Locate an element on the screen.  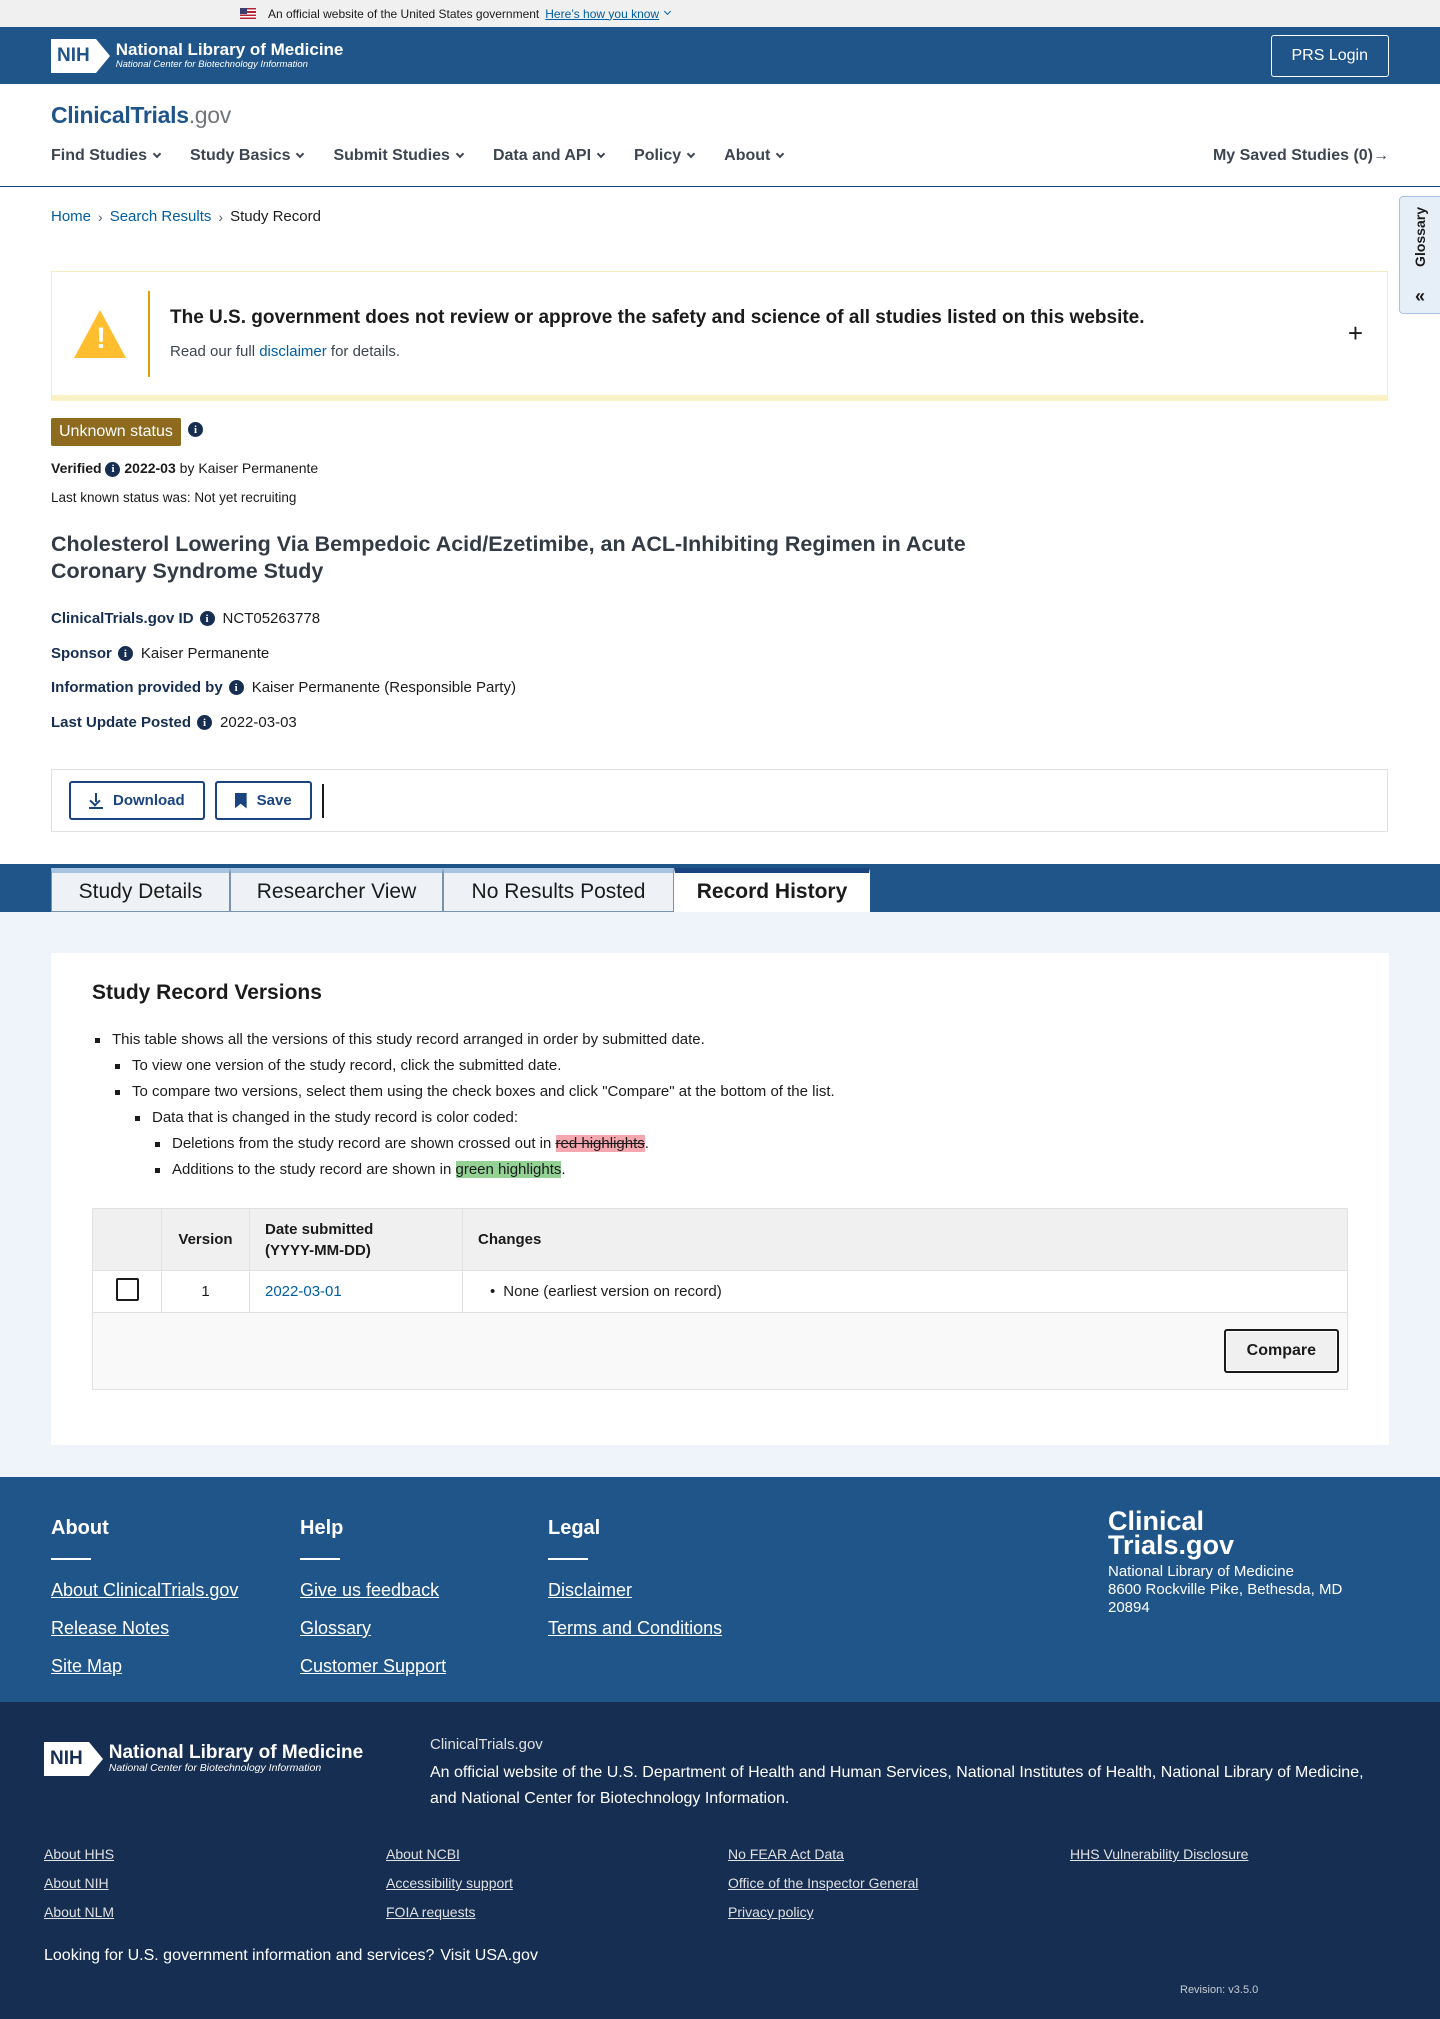
footer-link: FOIA requests is located at coordinates (430, 1912).